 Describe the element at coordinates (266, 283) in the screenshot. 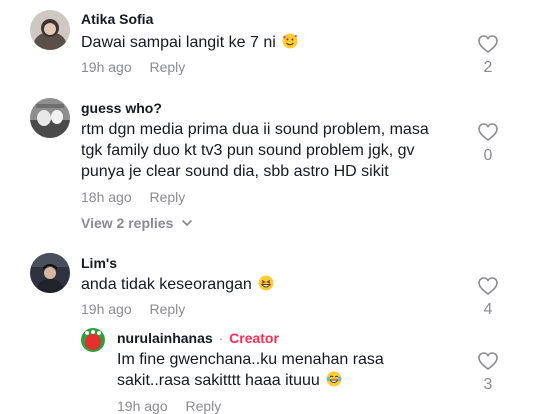

I see `grinning-squinting-face-emoji` at that location.